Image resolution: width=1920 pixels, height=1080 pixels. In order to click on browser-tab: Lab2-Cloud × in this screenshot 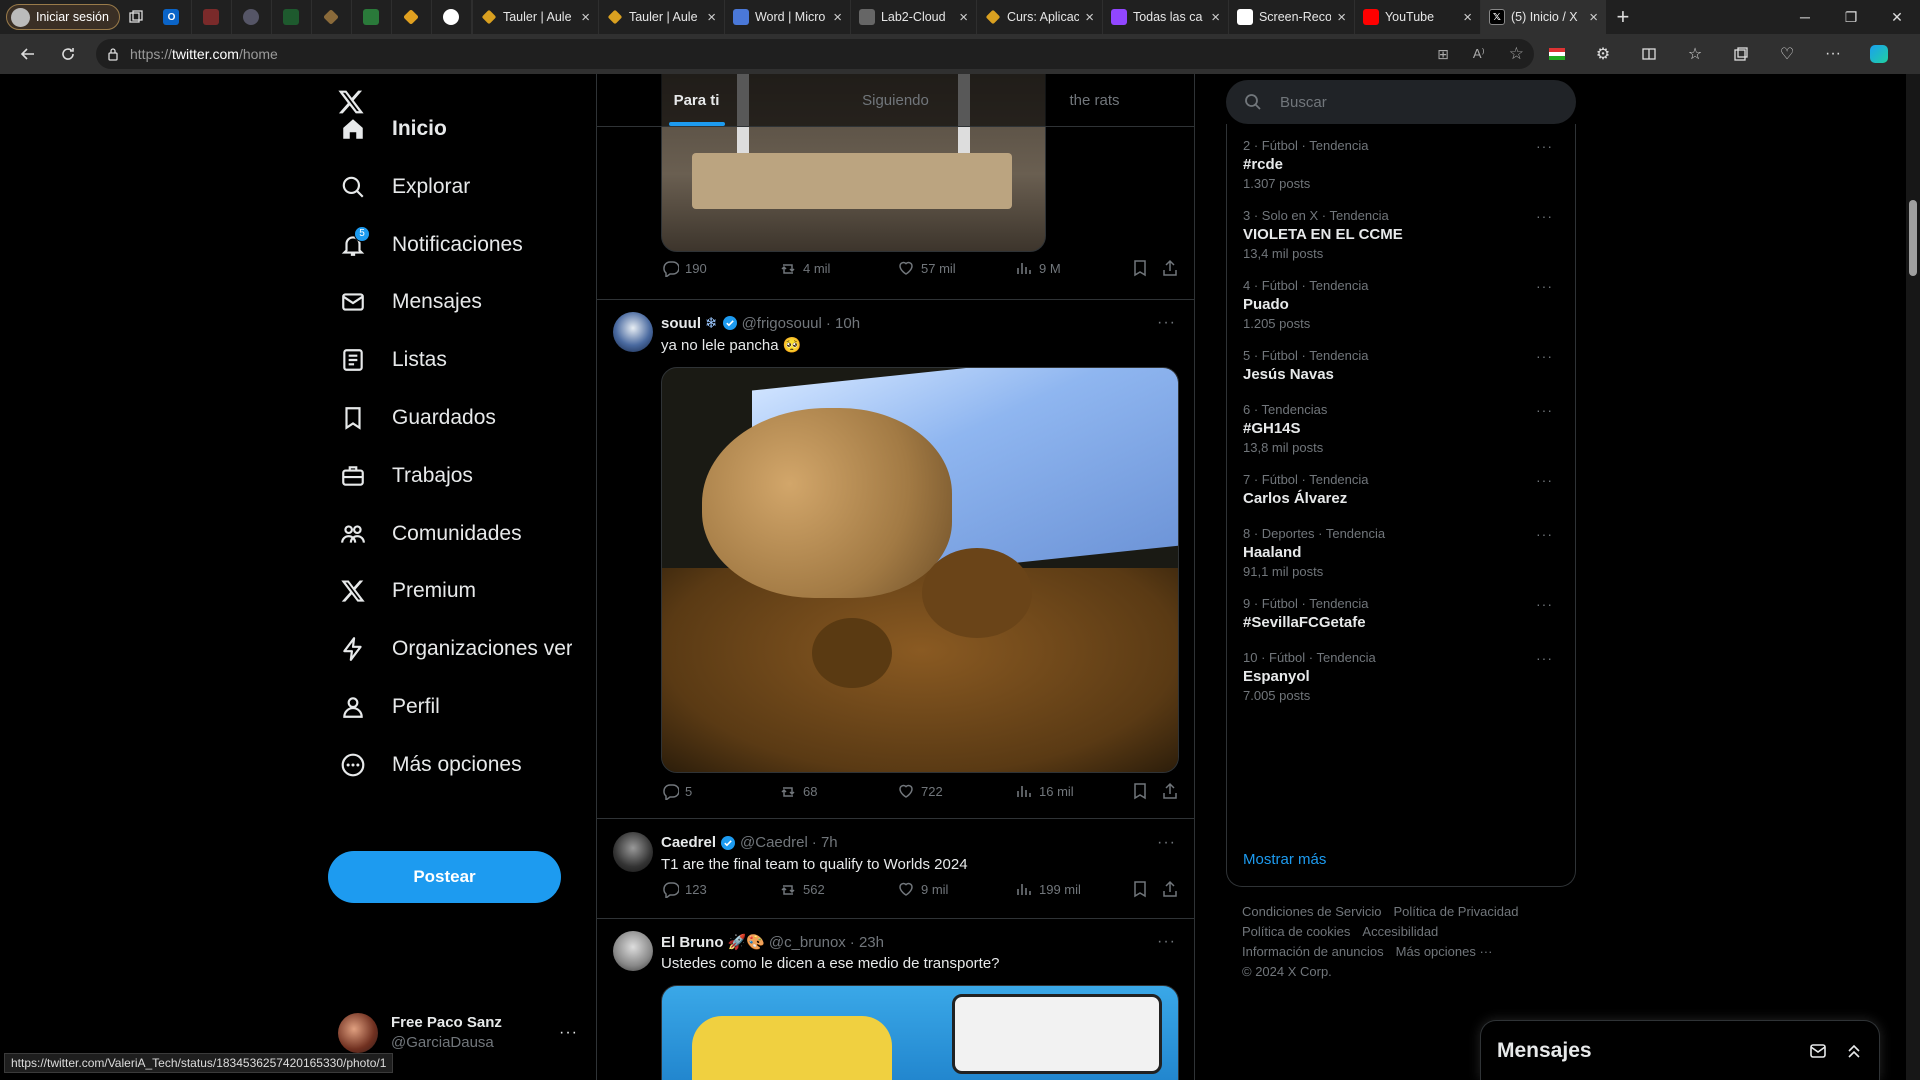, I will do `click(912, 17)`.